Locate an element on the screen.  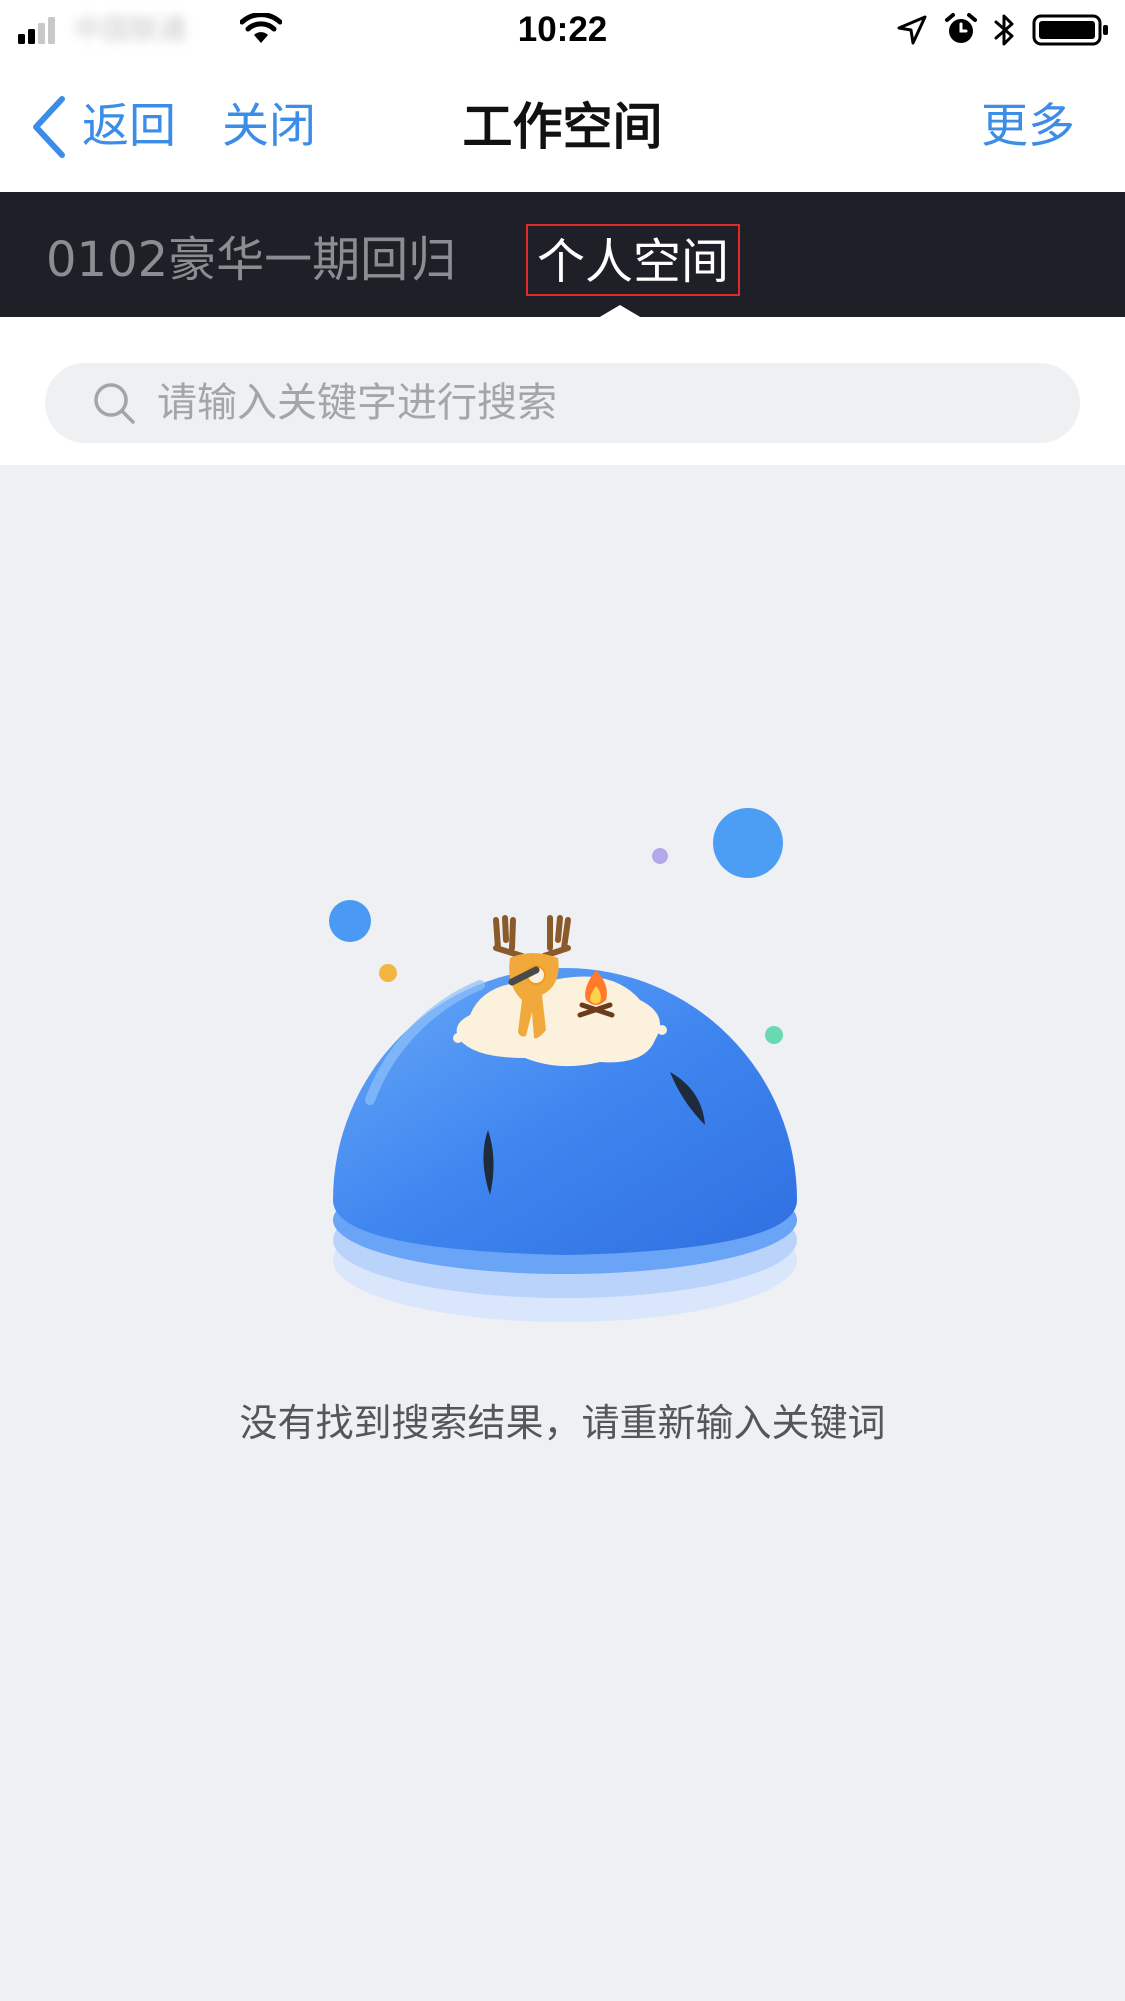
location-icon is located at coordinates (912, 30).